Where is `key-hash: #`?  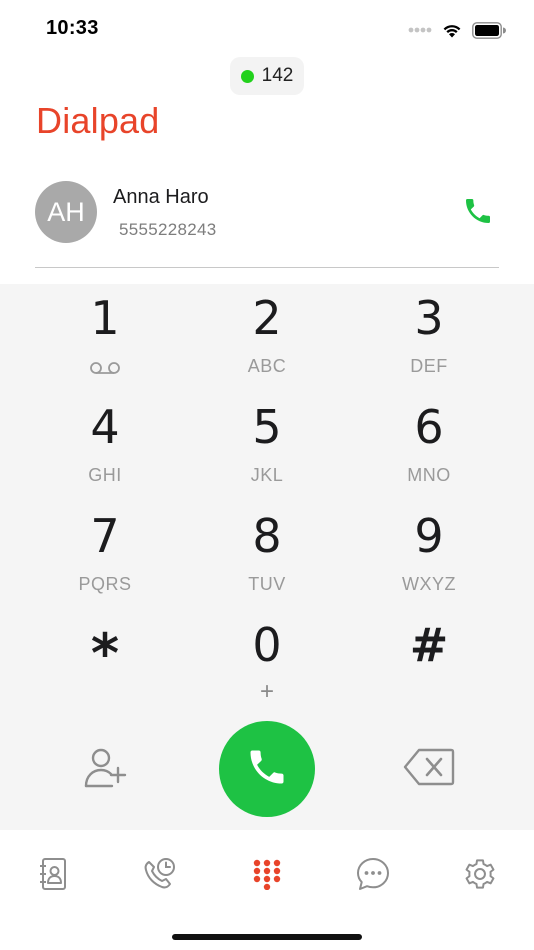
key-hash: # is located at coordinates (429, 663).